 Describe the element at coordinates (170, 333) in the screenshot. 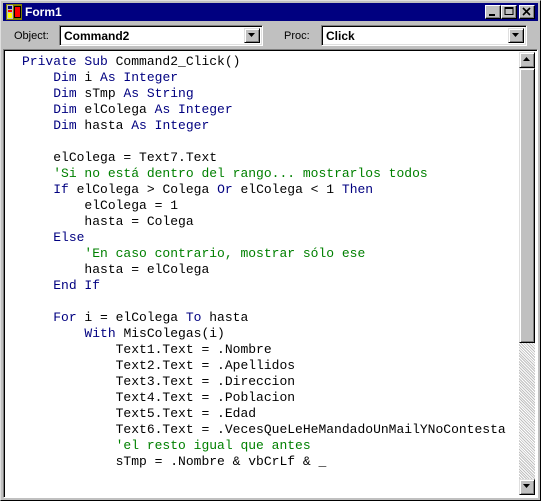

I see `code-text-token: MisColegas(i)` at that location.